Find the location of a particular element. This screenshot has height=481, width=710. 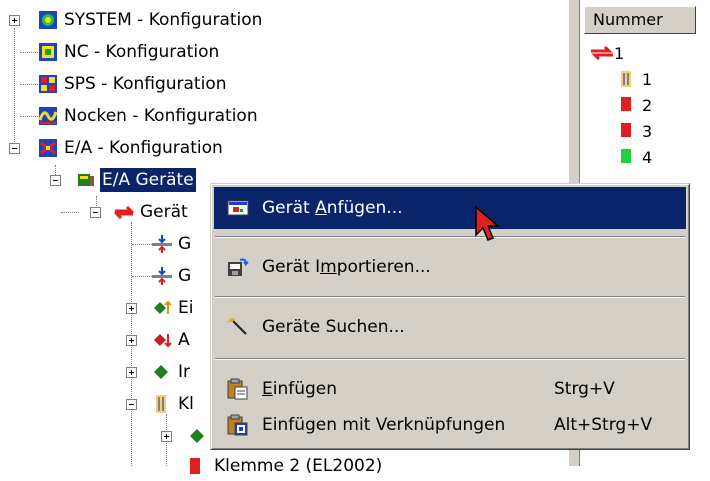

list-row: 2 is located at coordinates (636, 105).